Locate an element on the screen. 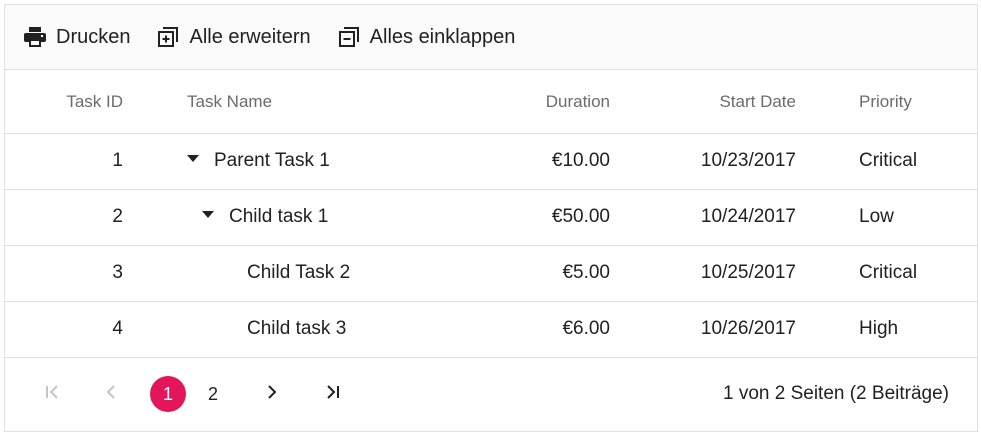 The height and width of the screenshot is (435, 981). next-page-button is located at coordinates (272, 394).